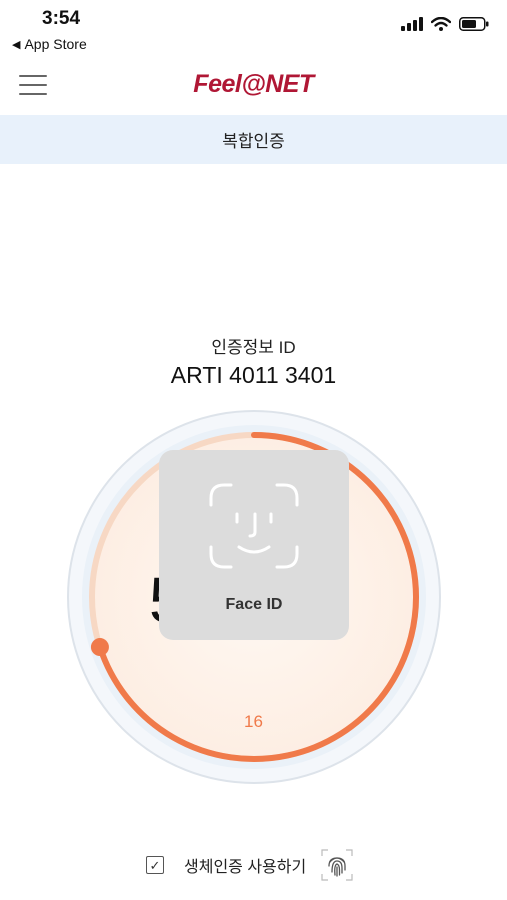 This screenshot has width=507, height=900. What do you see at coordinates (337, 865) in the screenshot?
I see `fingerprint-icon` at bounding box center [337, 865].